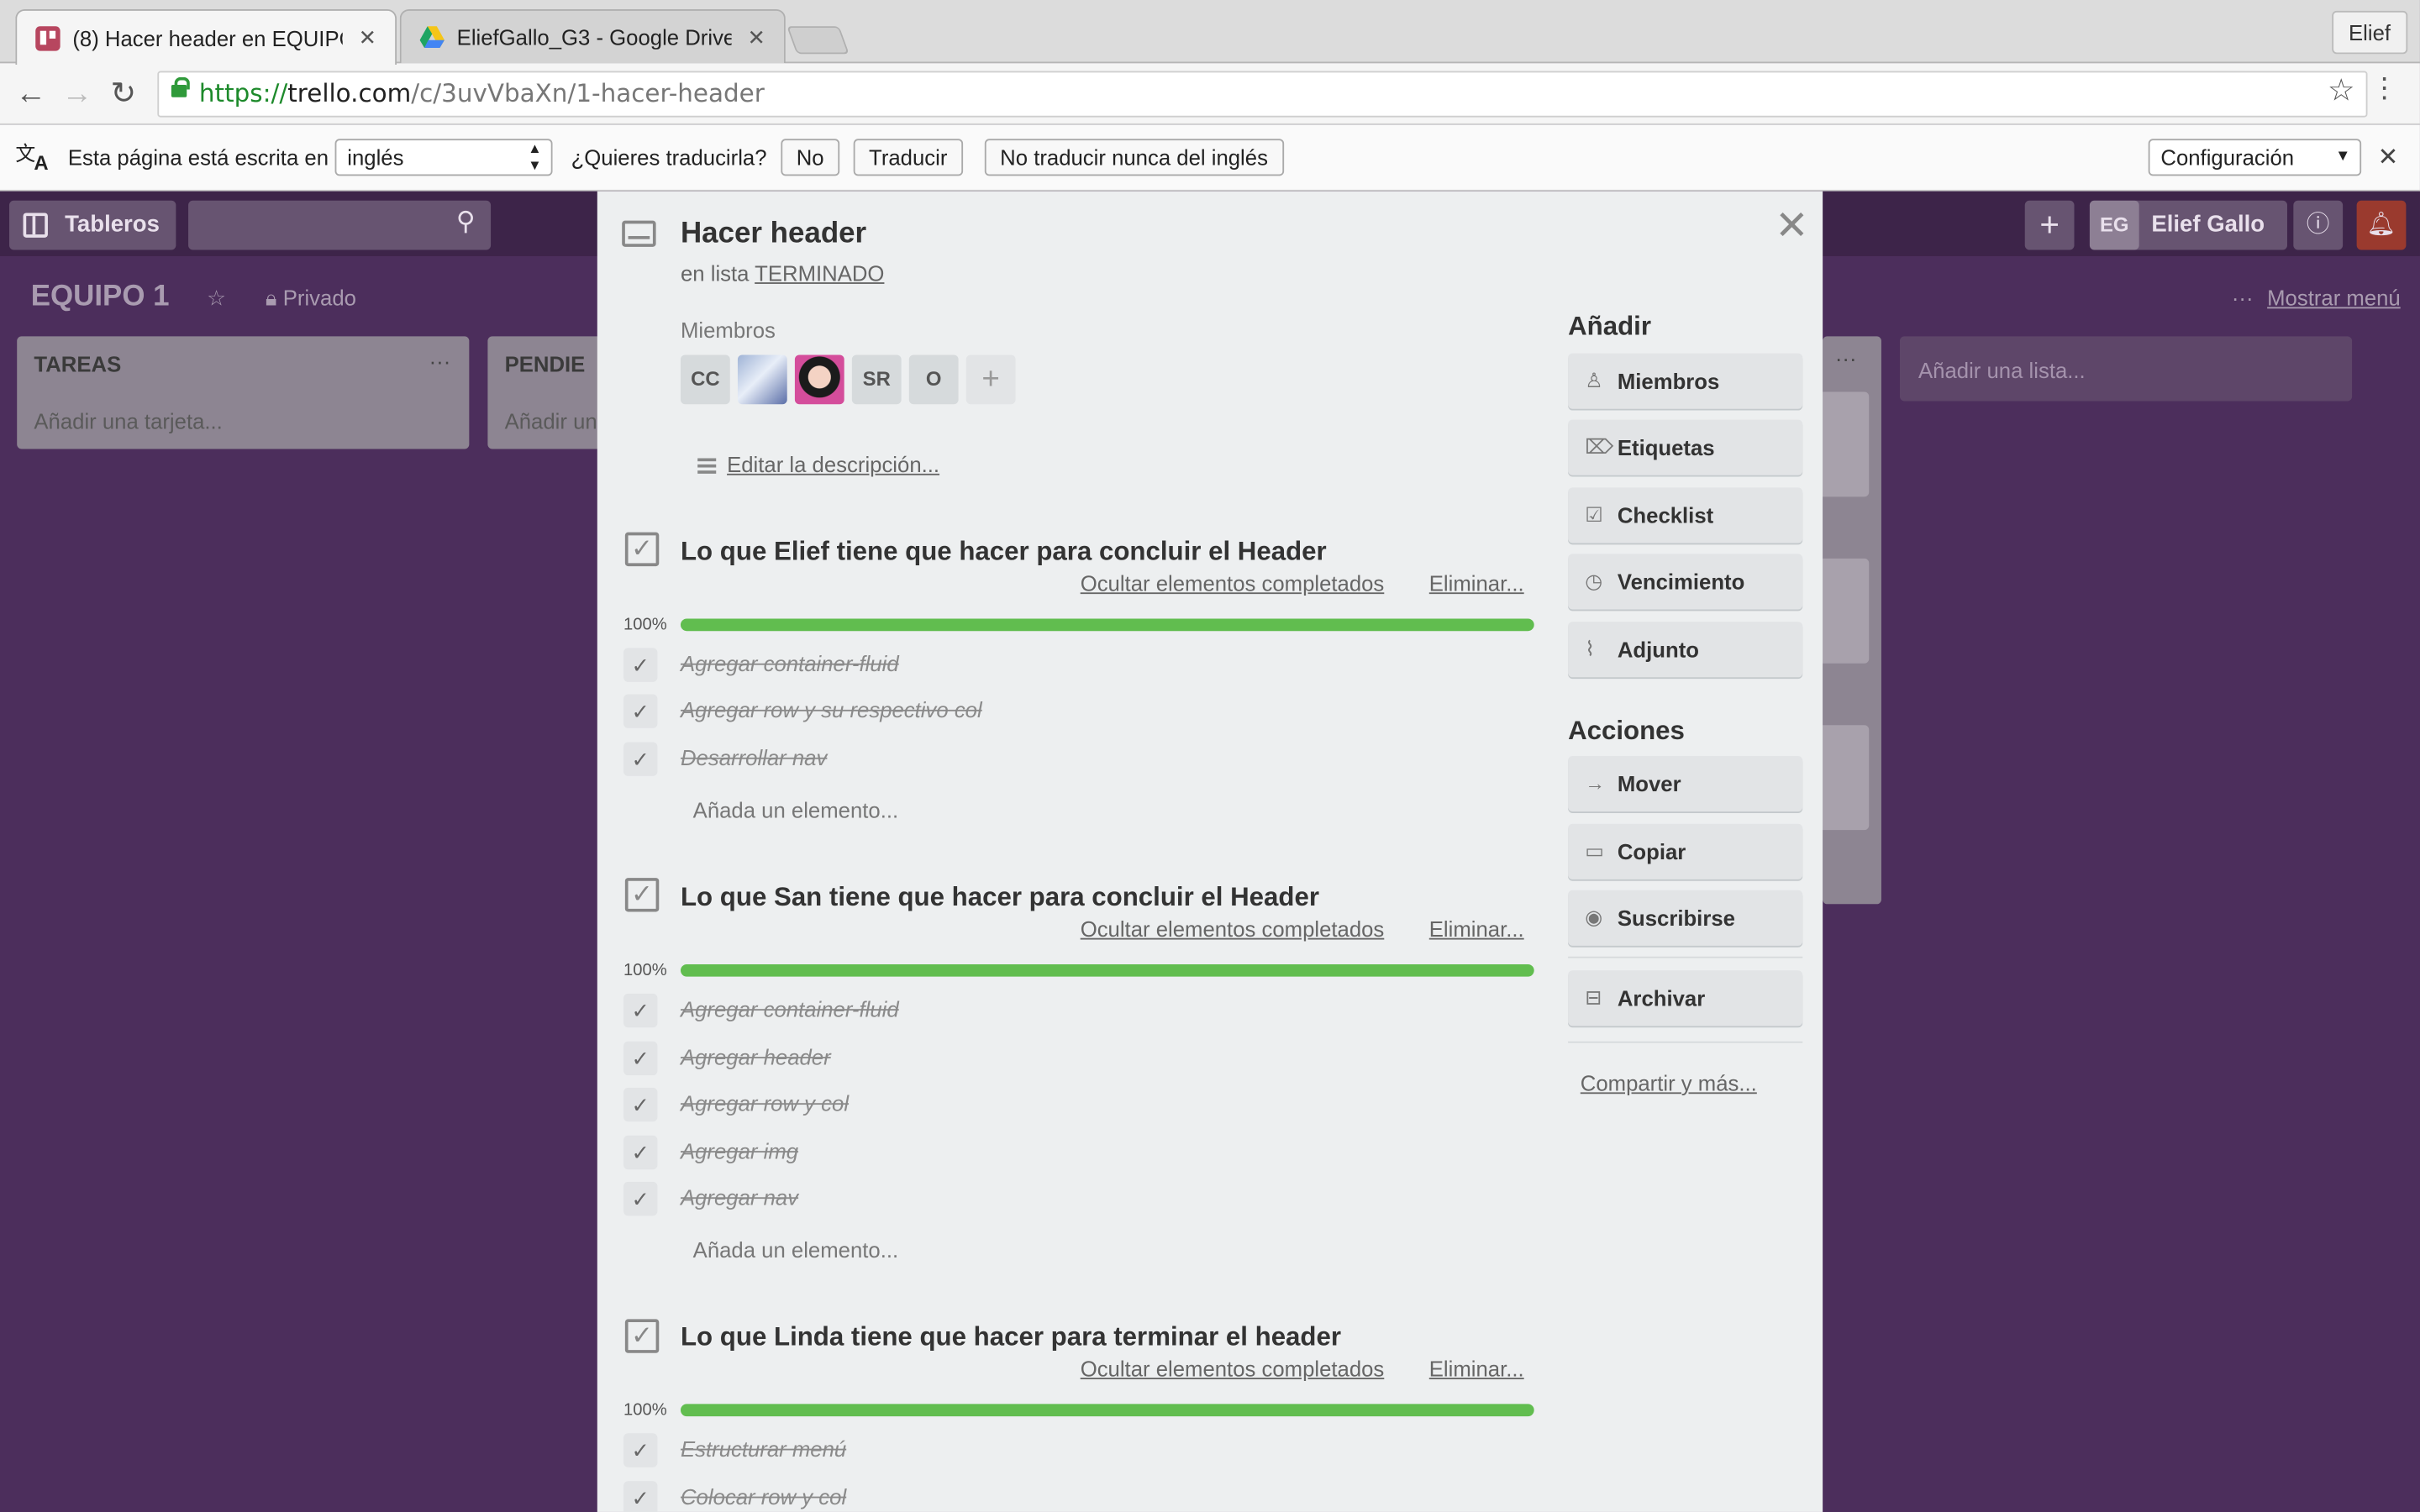 The width and height of the screenshot is (2420, 1512). I want to click on checklist-button: ☑ Checklist, so click(1685, 515).